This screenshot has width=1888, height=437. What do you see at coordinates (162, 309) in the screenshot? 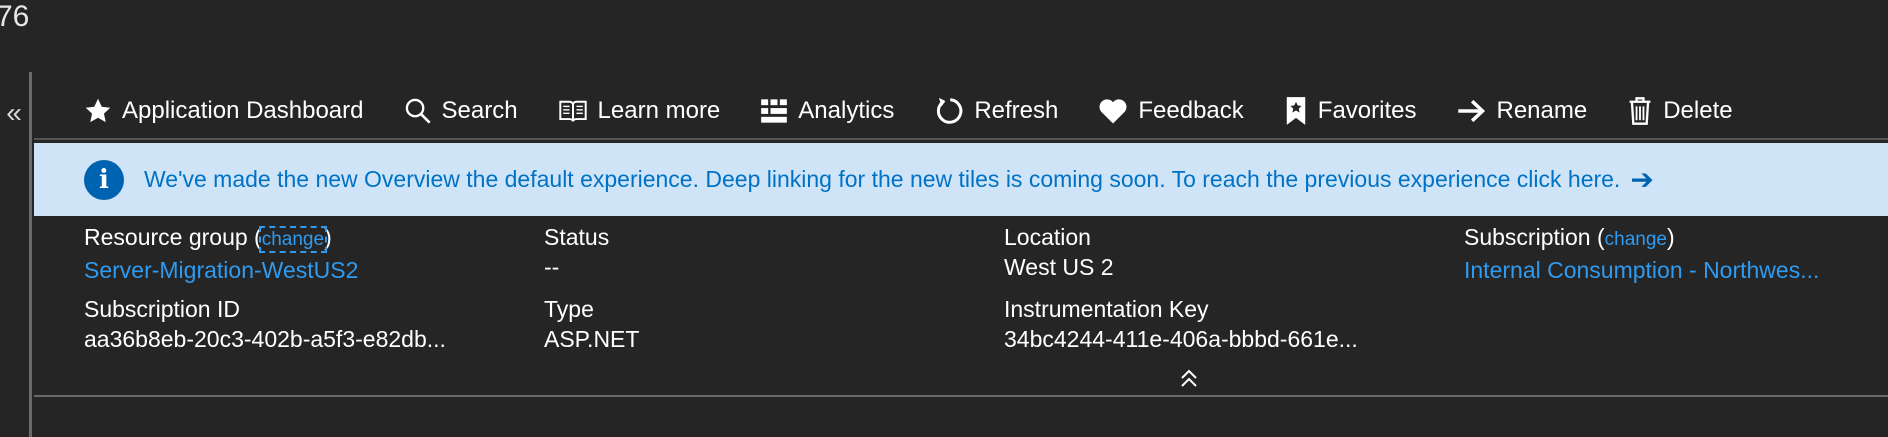
I see `subscription-id-label: Subscription ID` at bounding box center [162, 309].